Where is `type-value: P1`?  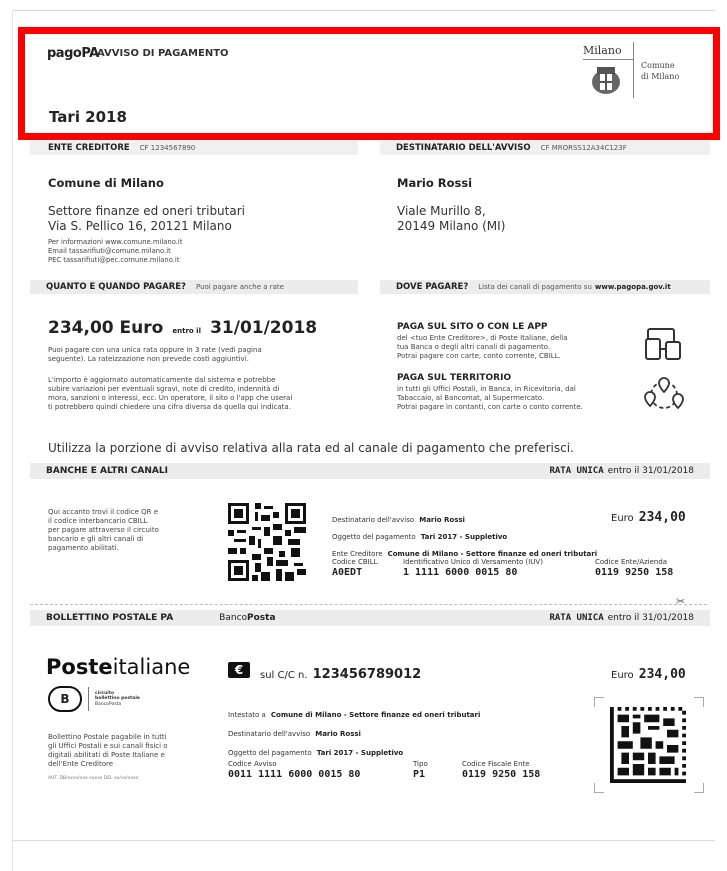
type-value: P1 is located at coordinates (419, 774).